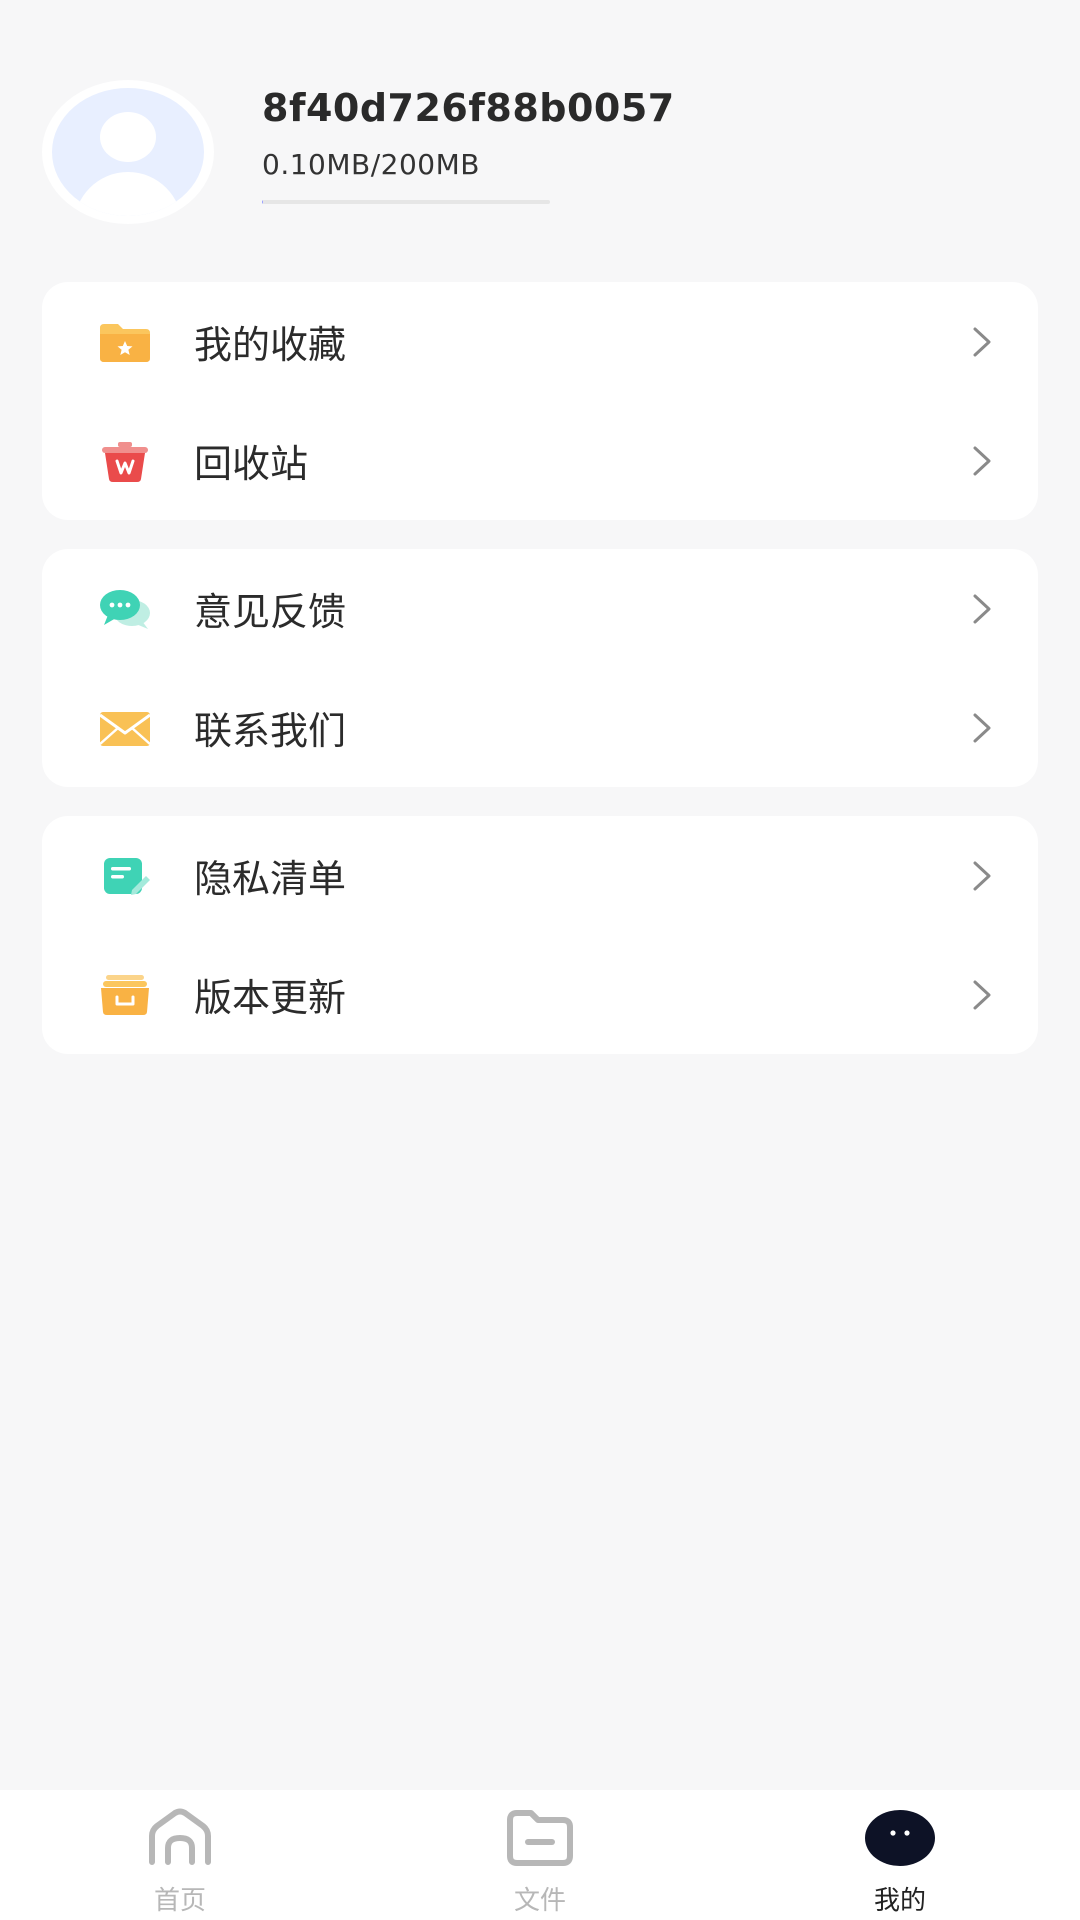 The height and width of the screenshot is (1920, 1080). I want to click on menu-card-1: 我的收藏 回收站, so click(540, 401).